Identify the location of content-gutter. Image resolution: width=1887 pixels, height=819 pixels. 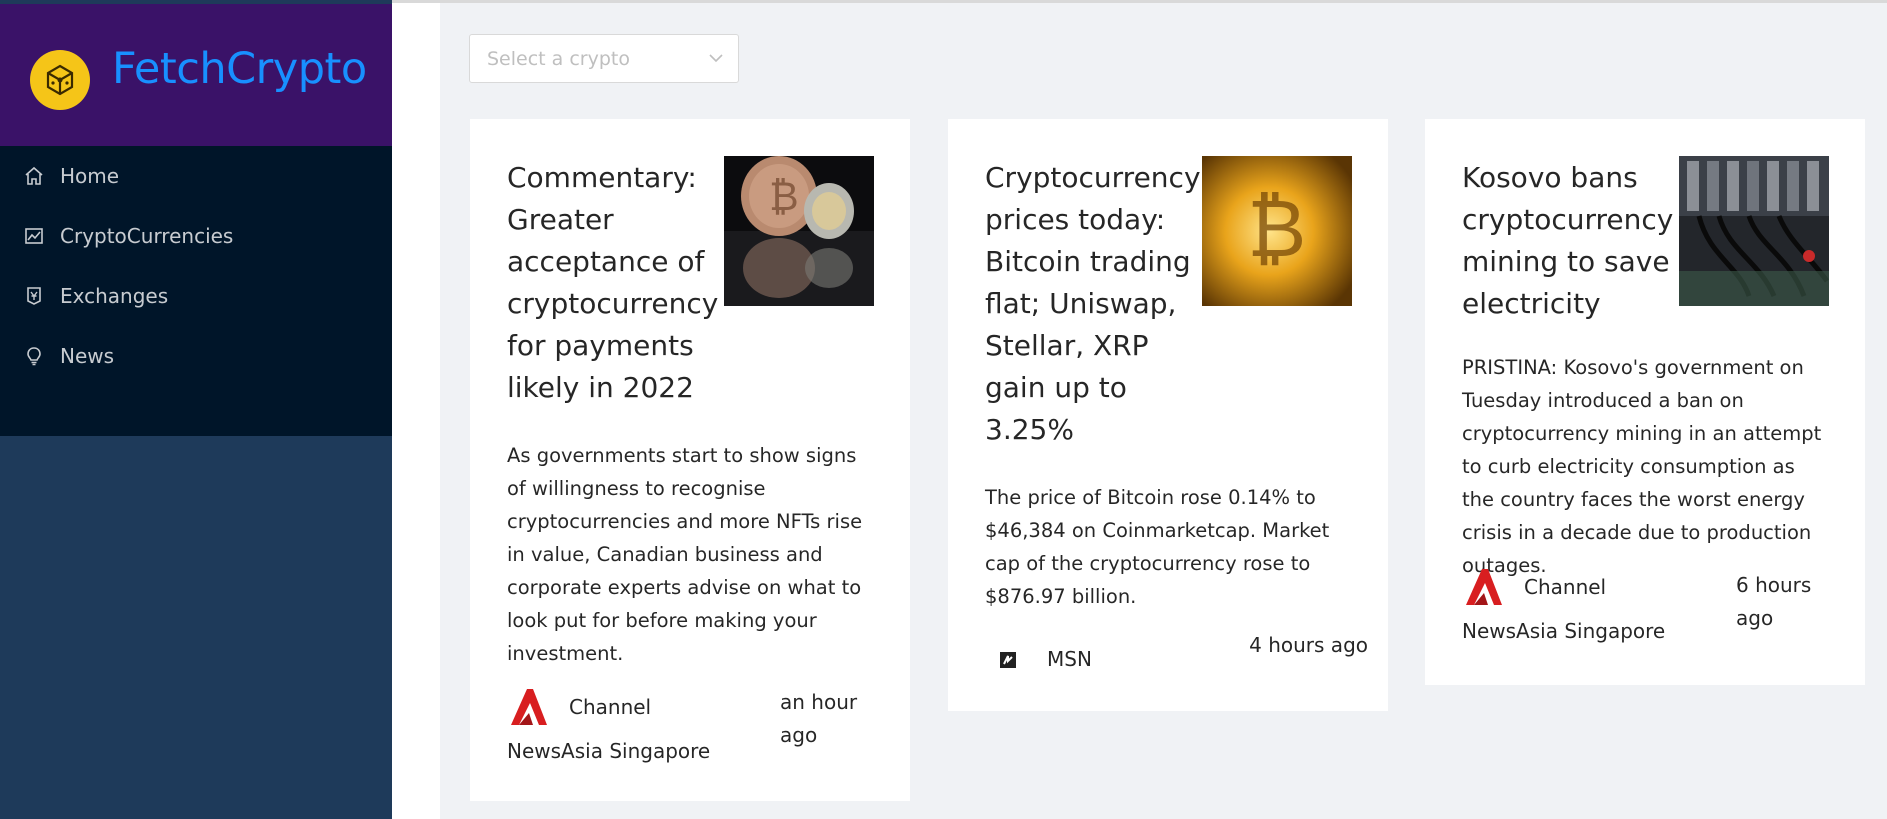
(416, 409).